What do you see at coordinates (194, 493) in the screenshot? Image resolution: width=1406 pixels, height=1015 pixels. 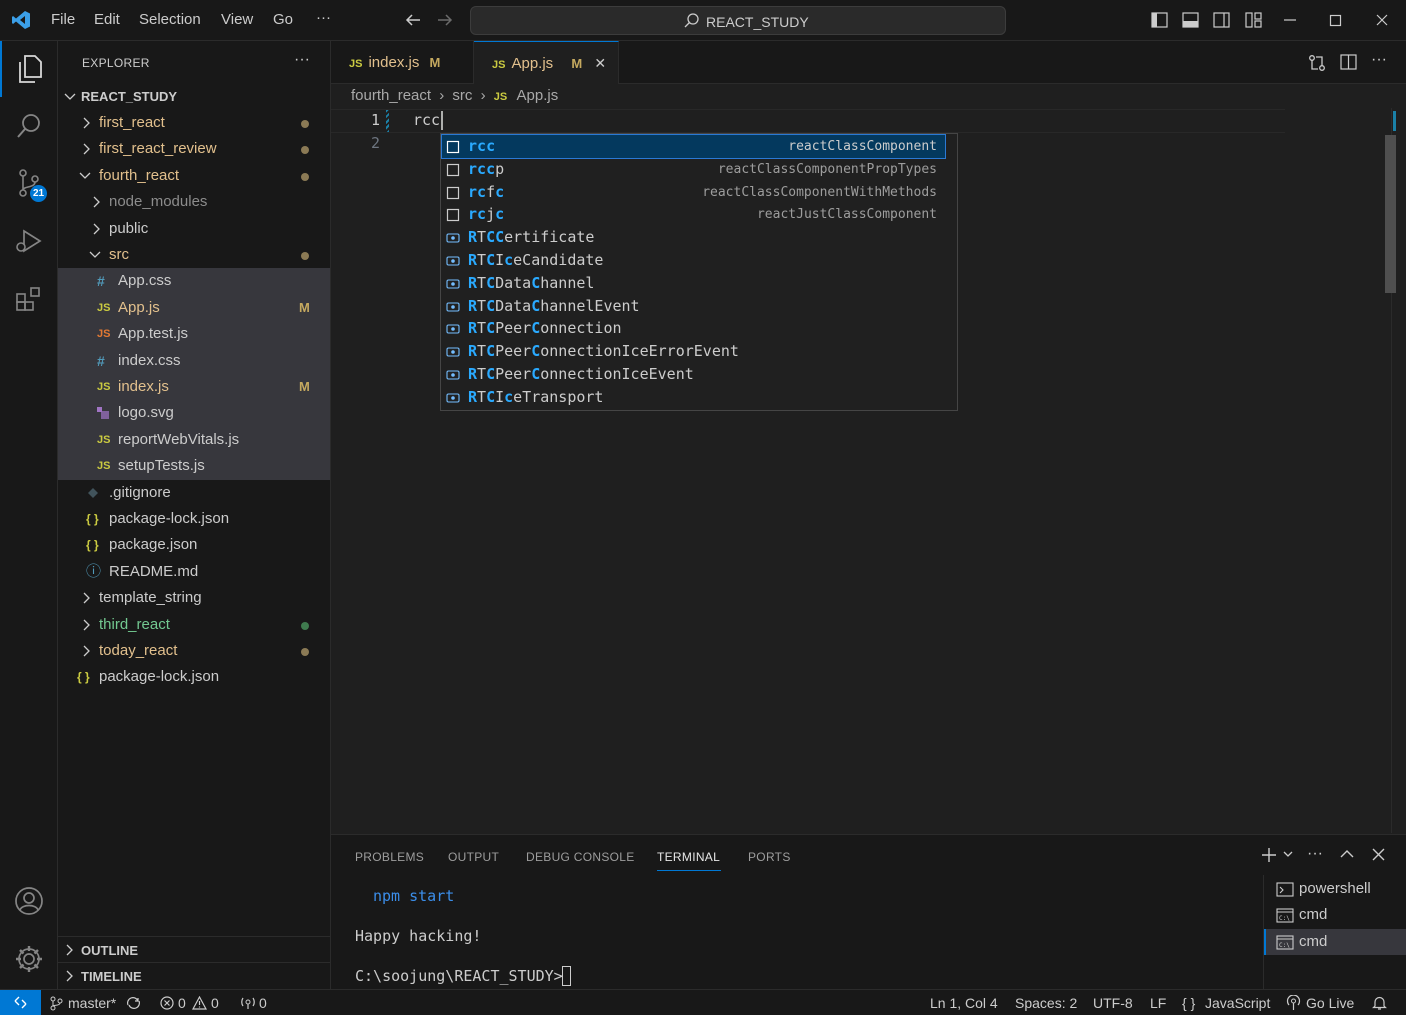 I see `tree-item-gitignore: .gitignore` at bounding box center [194, 493].